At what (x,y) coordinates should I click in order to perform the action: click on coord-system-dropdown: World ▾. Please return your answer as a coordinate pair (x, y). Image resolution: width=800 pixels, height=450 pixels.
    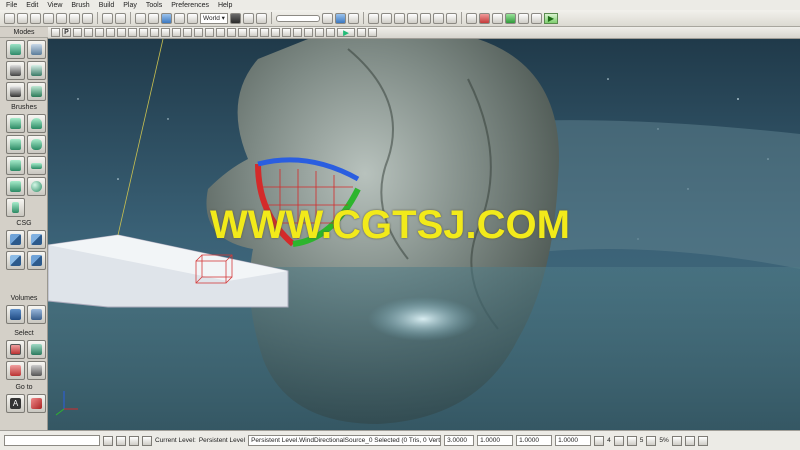
    Looking at the image, I should click on (214, 18).